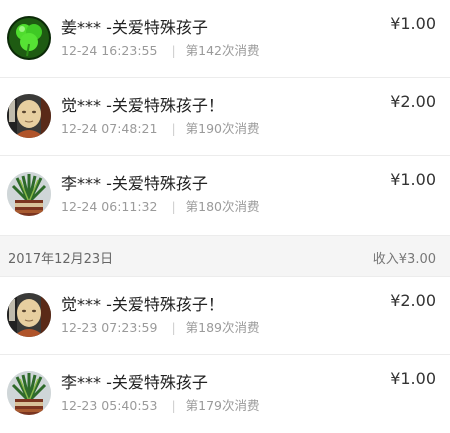 The width and height of the screenshot is (450, 433). I want to click on consumption-count: 第180次消费, so click(222, 206).